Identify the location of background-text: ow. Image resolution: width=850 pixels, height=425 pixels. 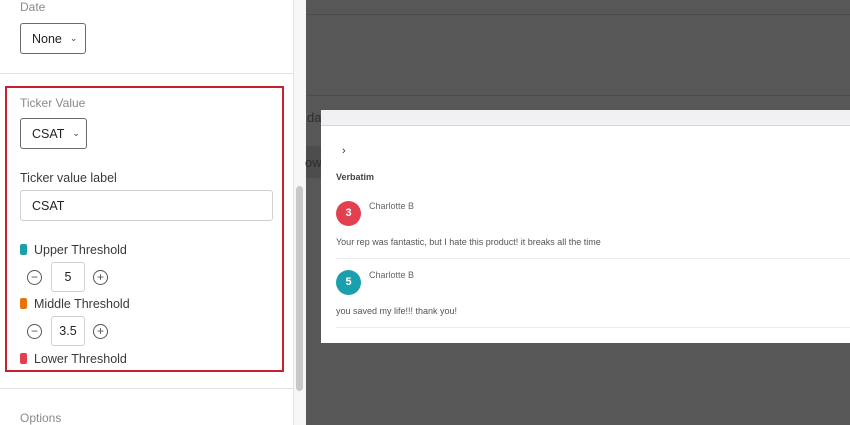
(313, 162).